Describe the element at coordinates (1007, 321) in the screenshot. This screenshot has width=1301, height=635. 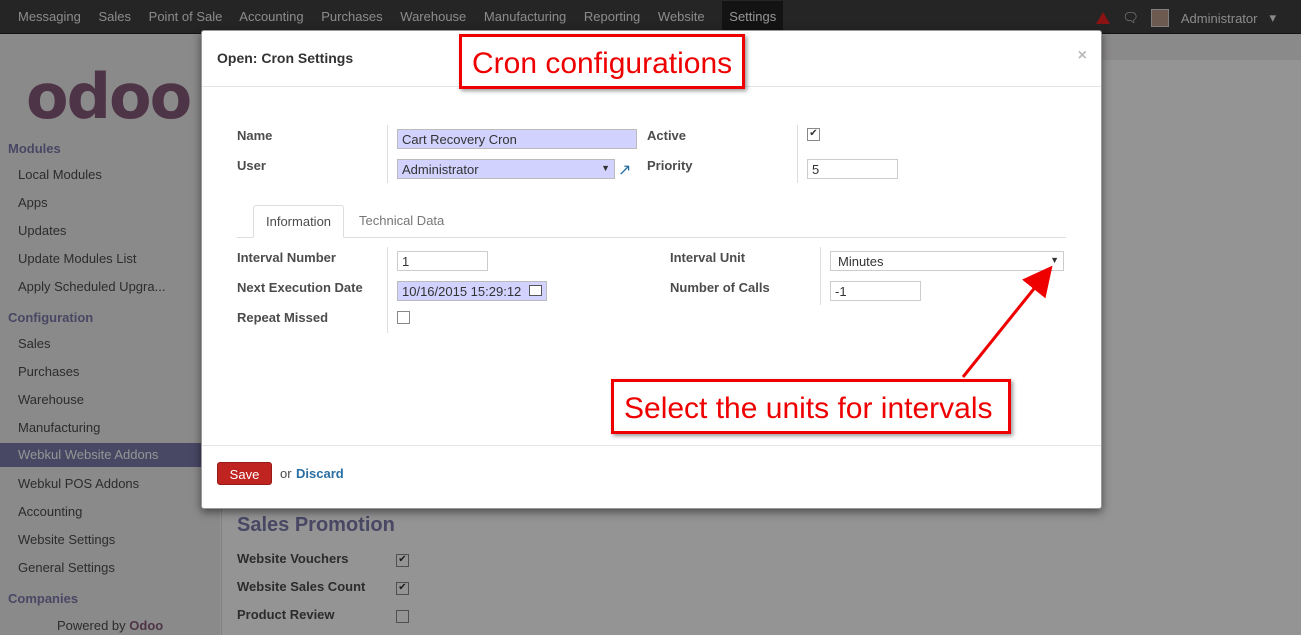
I see `annotation-arrow` at that location.